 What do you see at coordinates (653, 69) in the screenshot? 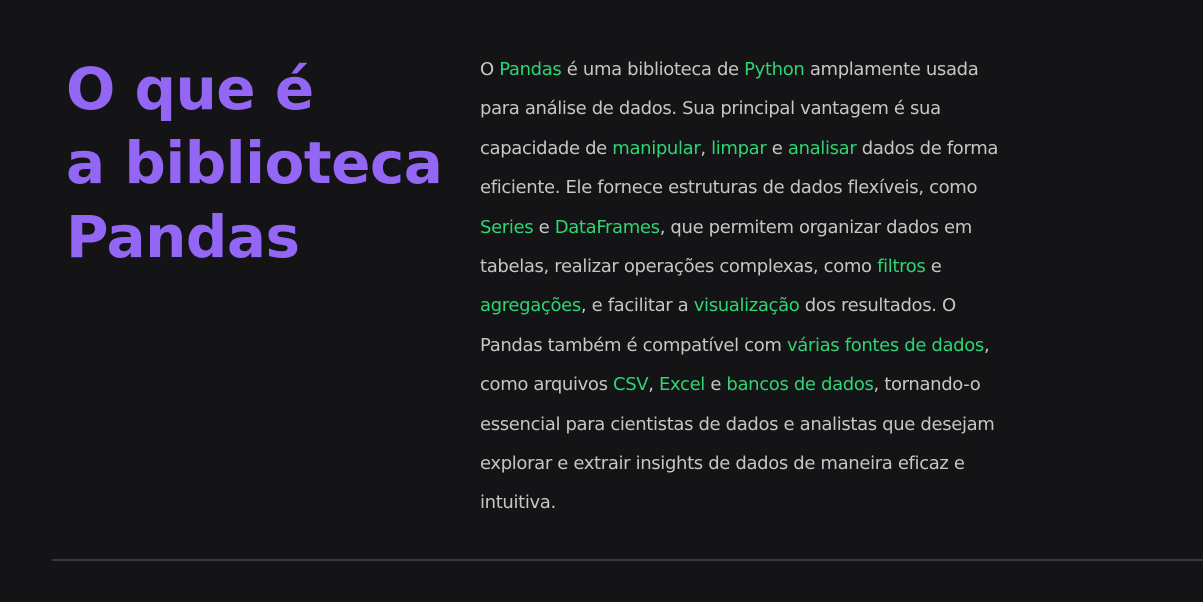
I see `text-segment: é uma biblioteca de` at bounding box center [653, 69].